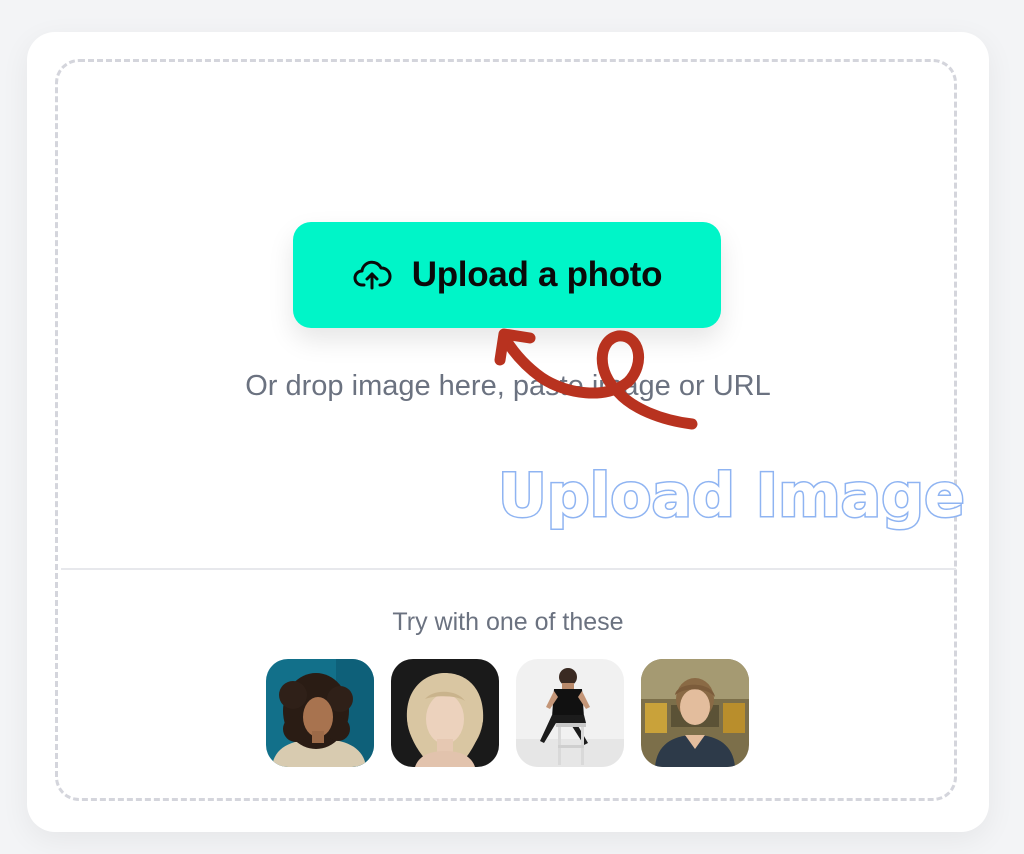 The image size is (1024, 854). What do you see at coordinates (537, 274) in the screenshot?
I see `upload-button-label: Upload a photo` at bounding box center [537, 274].